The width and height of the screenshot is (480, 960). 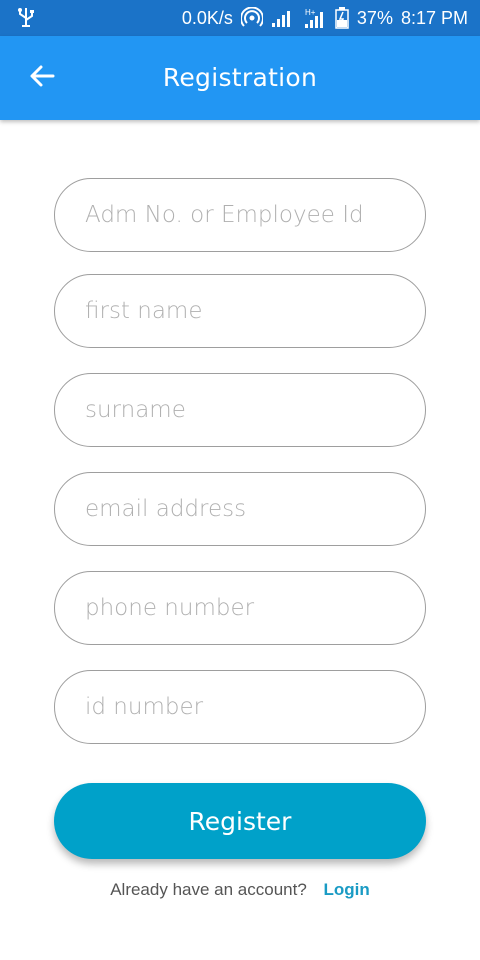 What do you see at coordinates (315, 18) in the screenshot?
I see `signal-h-plus-icon: H+` at bounding box center [315, 18].